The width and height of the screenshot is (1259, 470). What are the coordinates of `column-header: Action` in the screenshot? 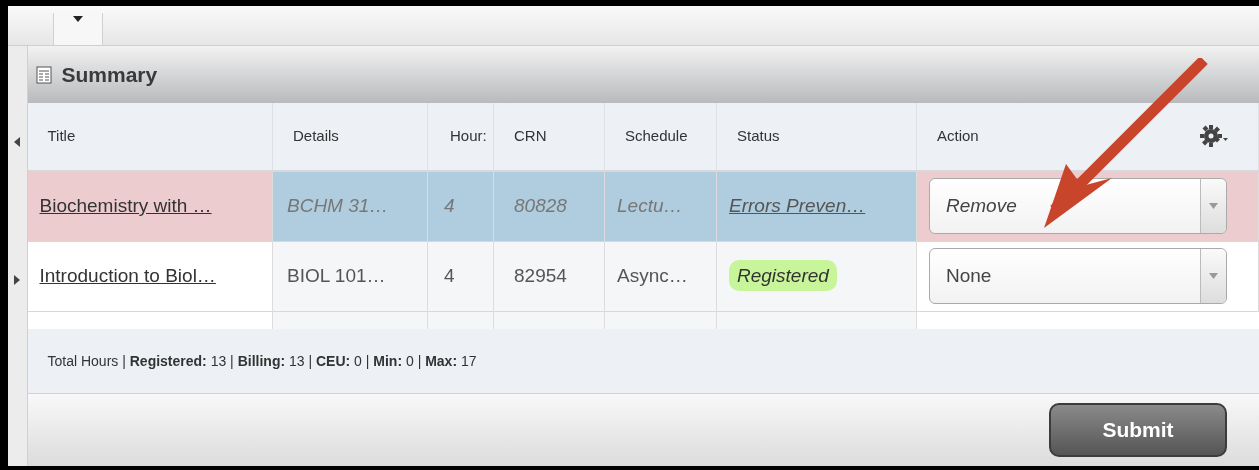 It's located at (958, 136).